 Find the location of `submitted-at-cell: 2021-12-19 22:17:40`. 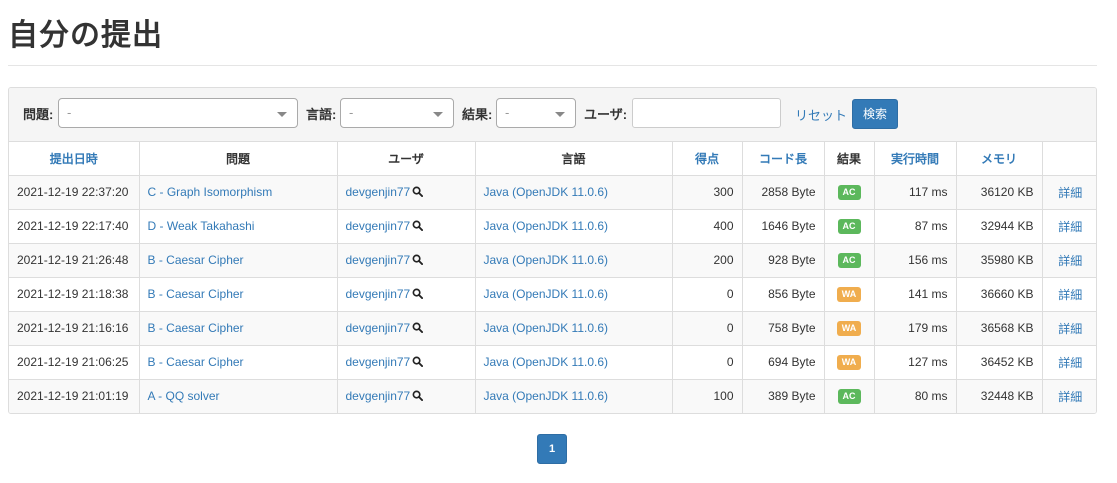

submitted-at-cell: 2021-12-19 22:17:40 is located at coordinates (73, 226).